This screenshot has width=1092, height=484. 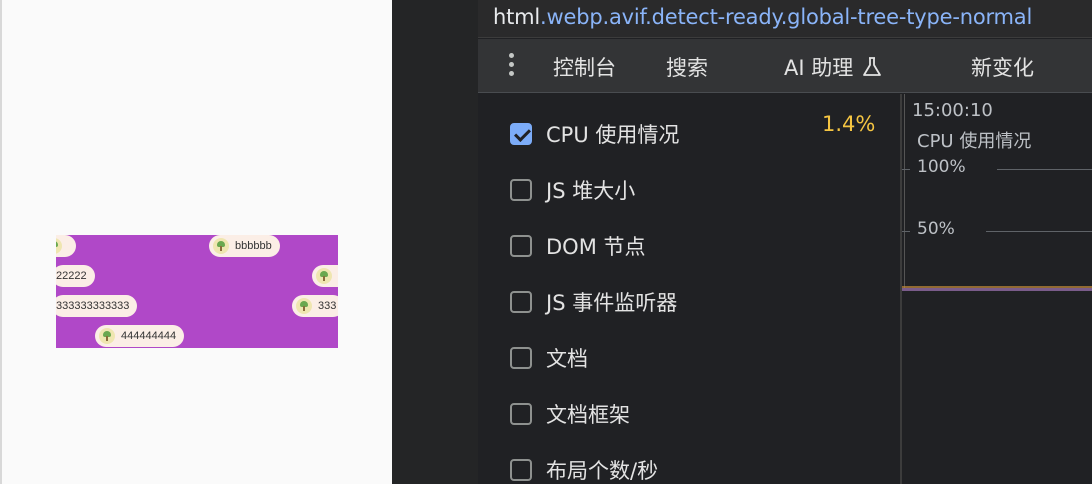 I want to click on metric-js-heap: JS 堆大小, so click(x=572, y=190).